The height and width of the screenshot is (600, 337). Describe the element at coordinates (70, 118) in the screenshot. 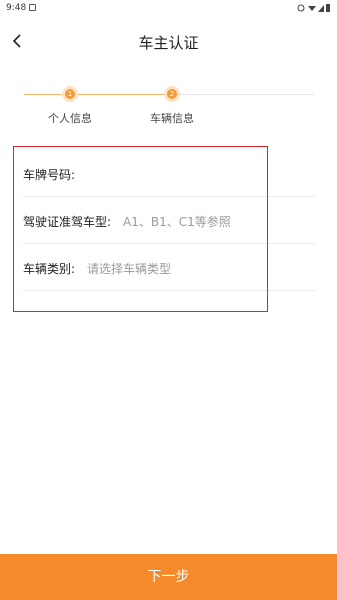

I see `step-1-label: 个人信息` at that location.